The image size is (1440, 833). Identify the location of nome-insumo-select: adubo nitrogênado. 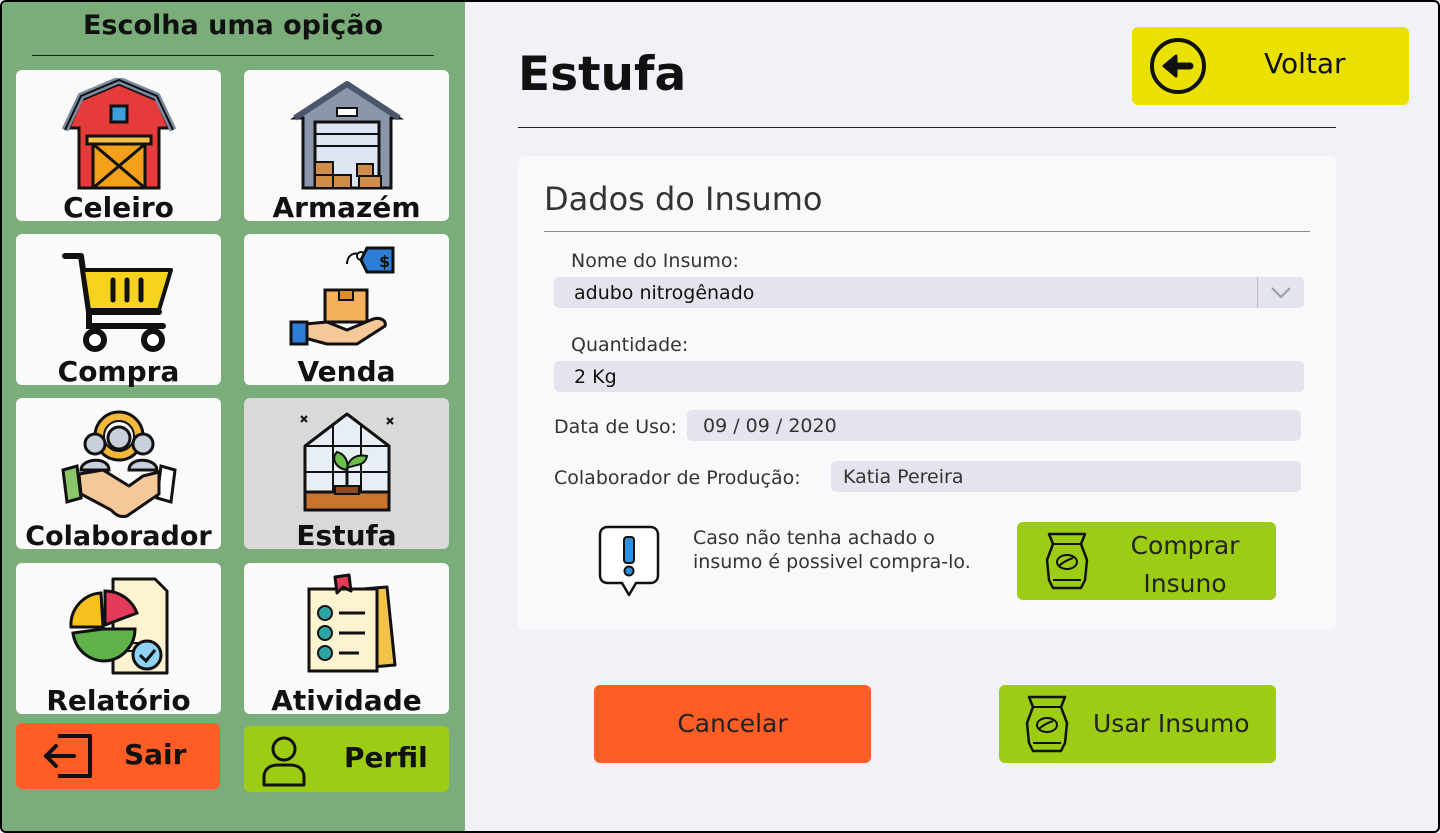
(929, 292).